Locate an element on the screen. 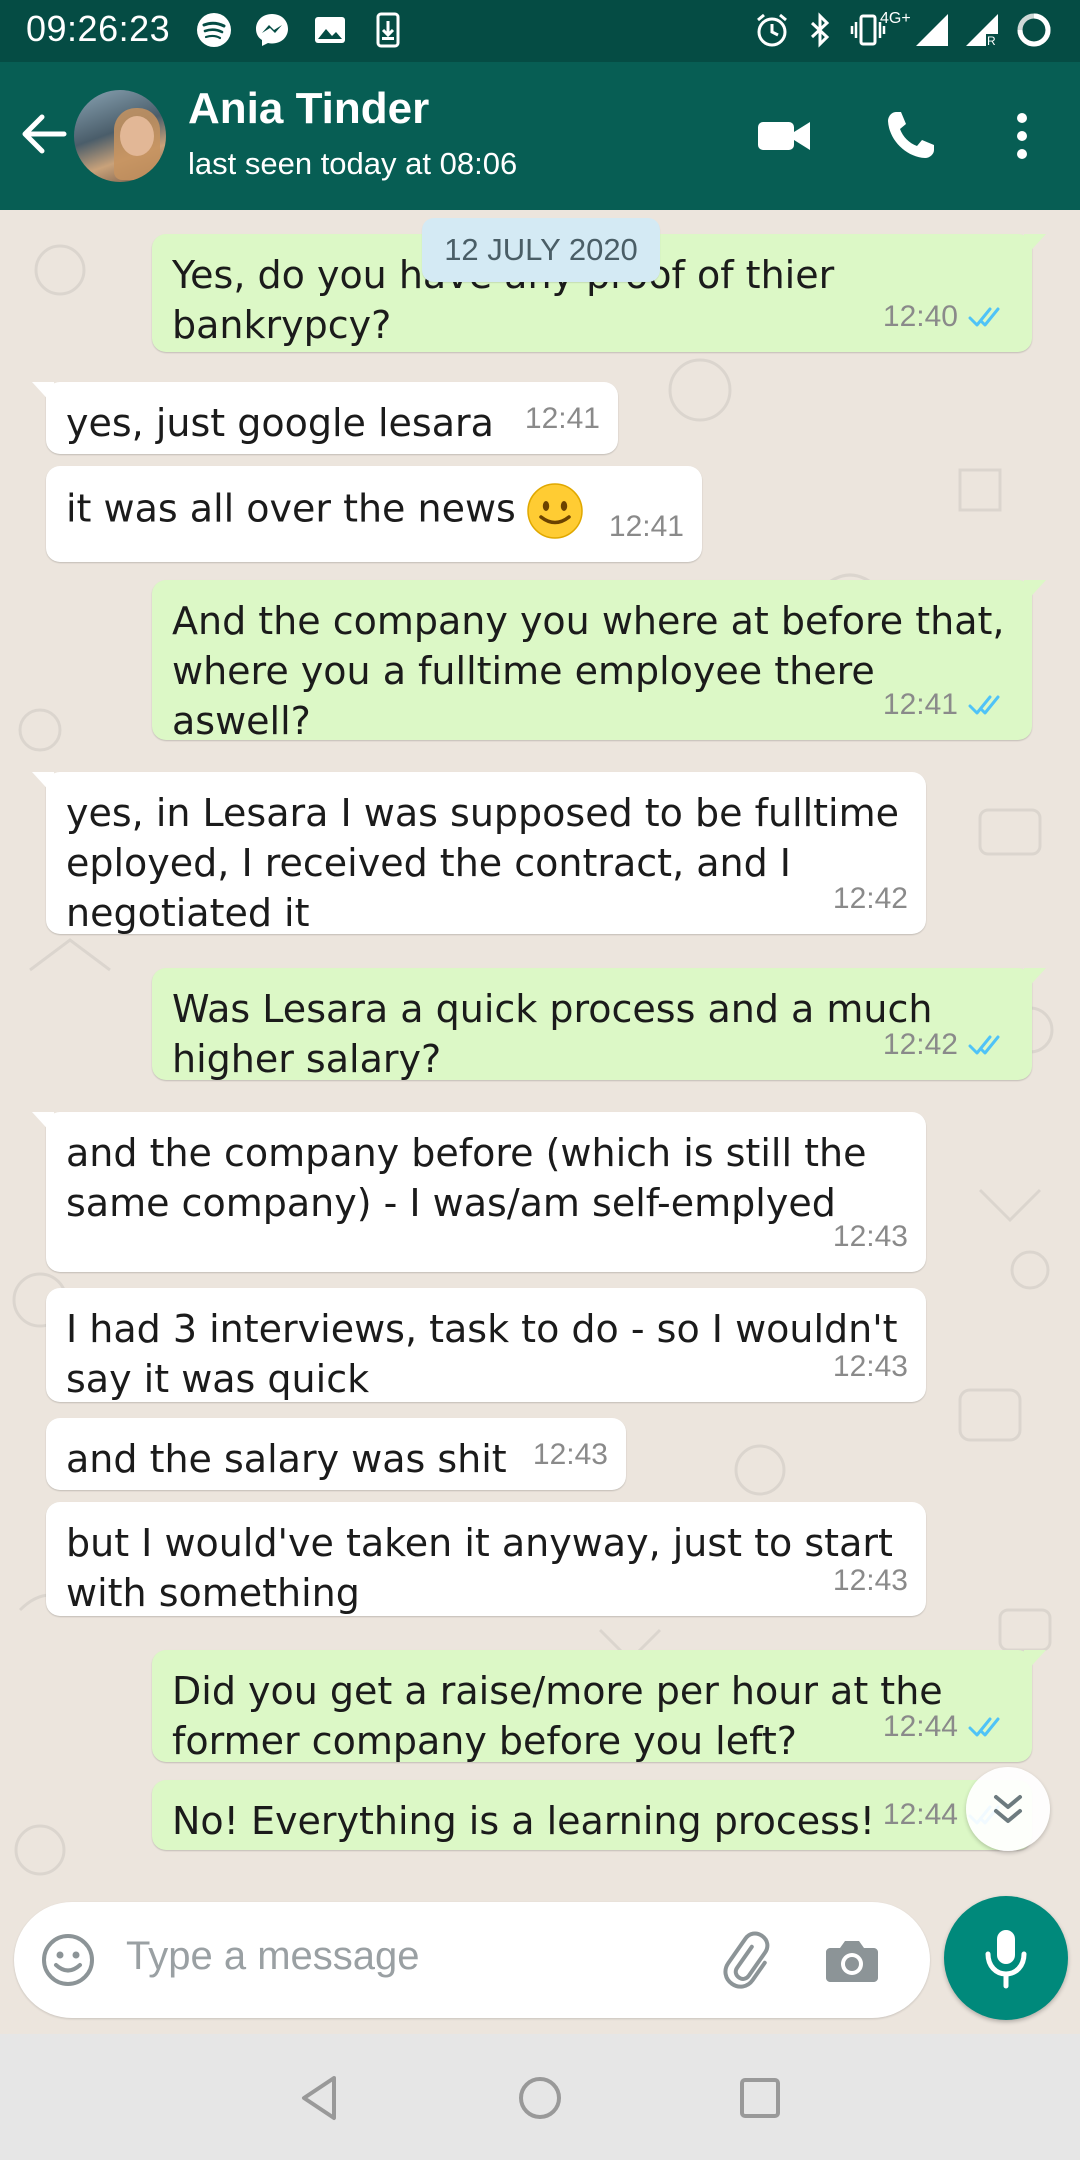  messenger-icon is located at coordinates (272, 30).